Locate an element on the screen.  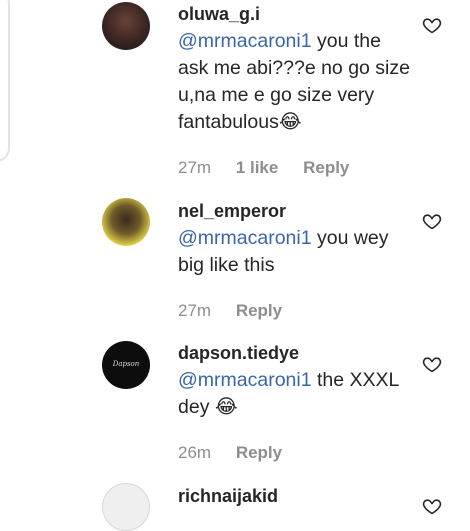
comment-username: dapson.tiedye is located at coordinates (238, 353).